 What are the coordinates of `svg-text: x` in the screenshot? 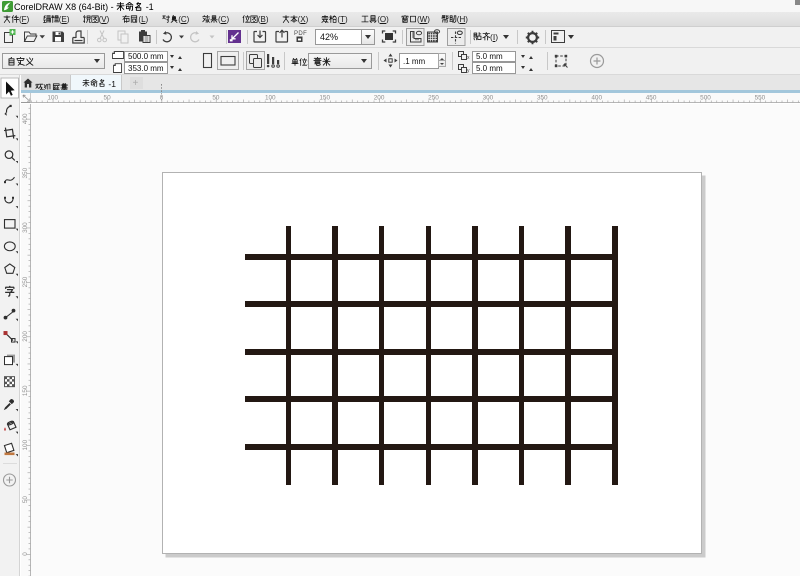 It's located at (468, 58).